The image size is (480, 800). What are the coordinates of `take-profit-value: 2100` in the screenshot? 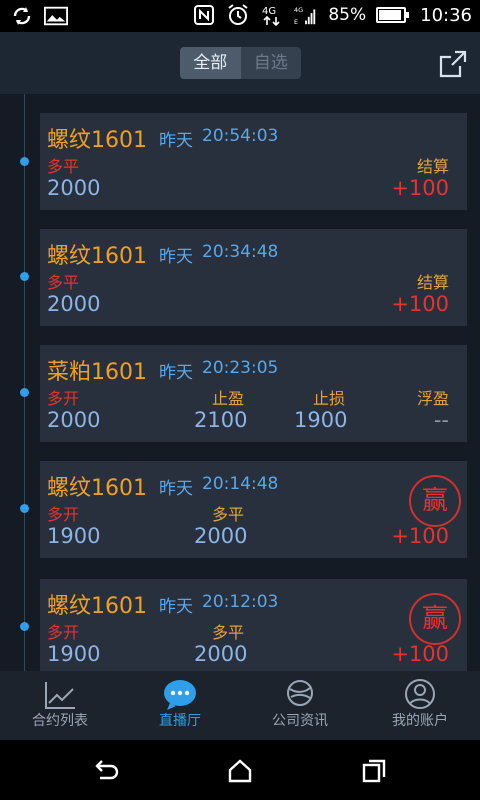 It's located at (221, 420).